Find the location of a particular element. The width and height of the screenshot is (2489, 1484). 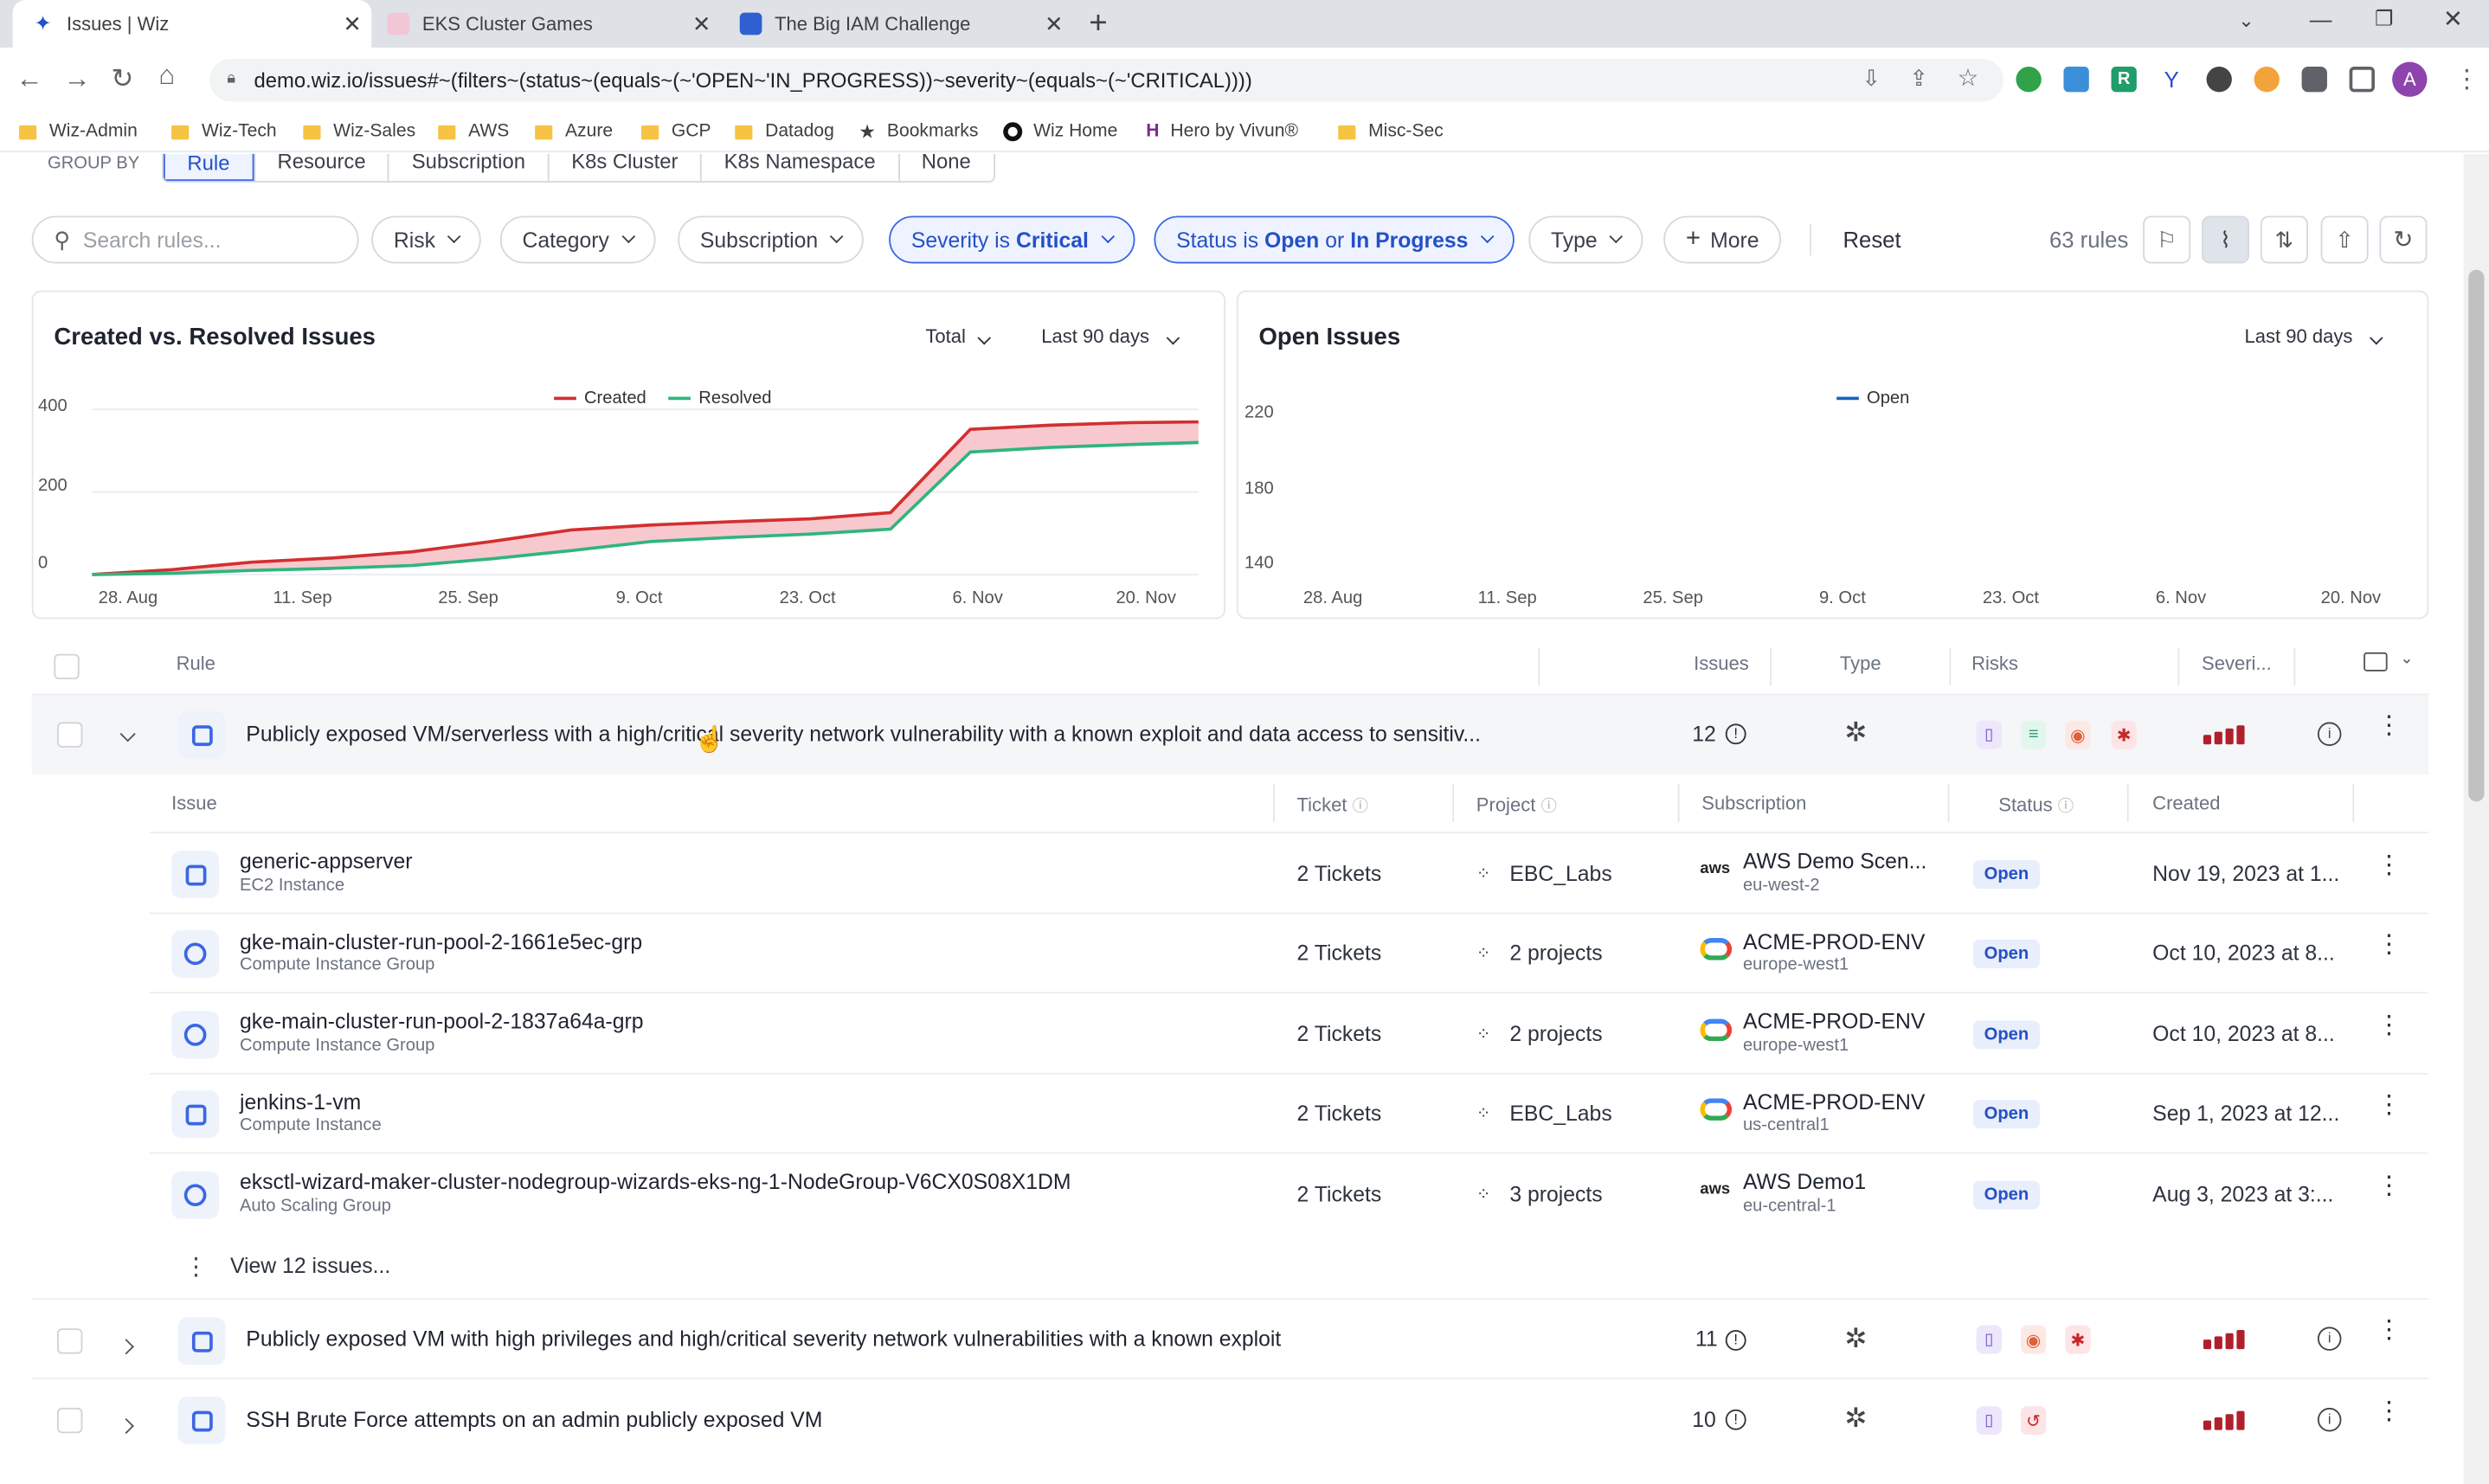

gcp-icon is located at coordinates (1716, 1030).